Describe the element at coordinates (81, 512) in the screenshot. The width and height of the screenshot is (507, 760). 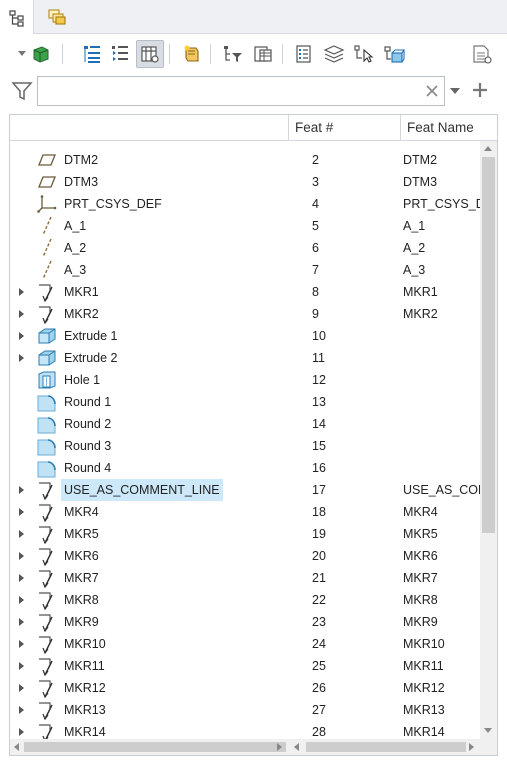
I see `feature-name-label: MKR4` at that location.